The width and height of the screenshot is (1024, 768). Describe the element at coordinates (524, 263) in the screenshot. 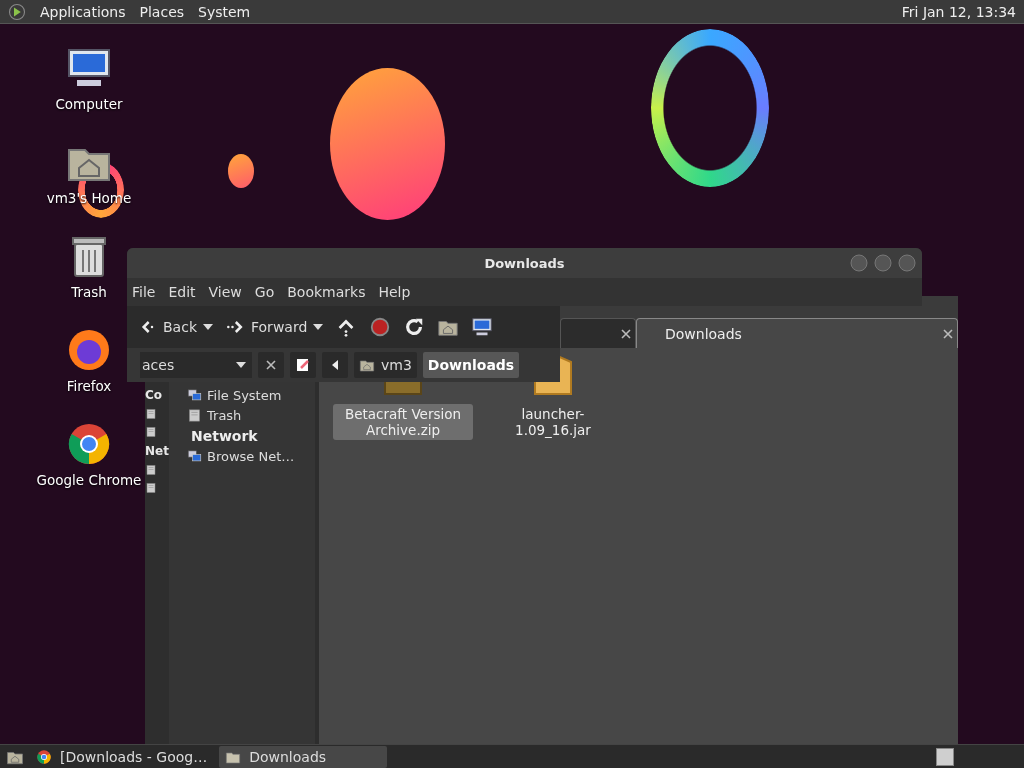

I see `window-title: Downloads` at that location.